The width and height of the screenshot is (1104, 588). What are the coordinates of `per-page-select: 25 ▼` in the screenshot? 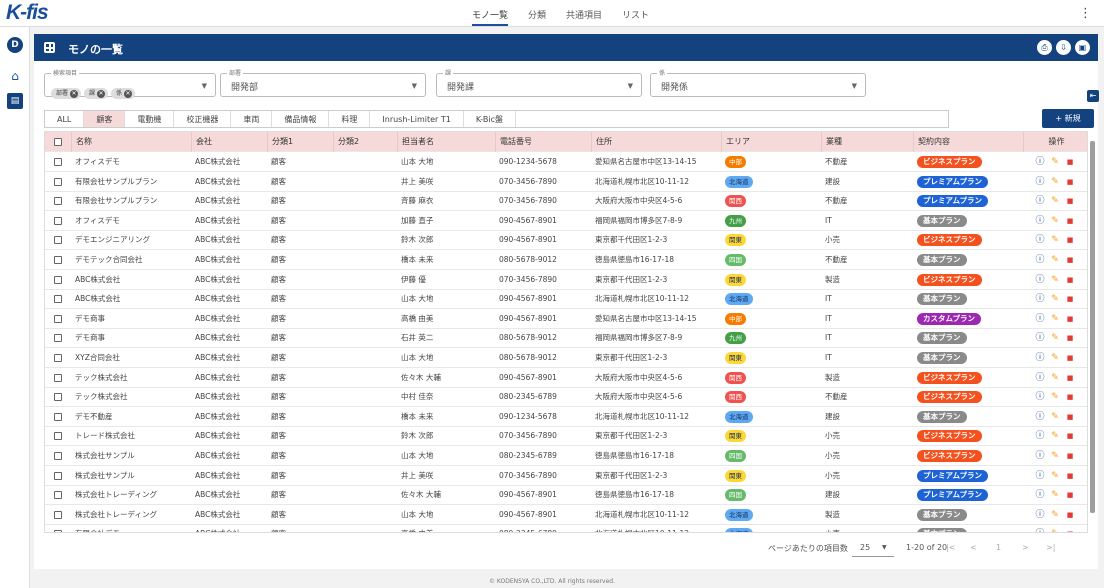 It's located at (873, 548).